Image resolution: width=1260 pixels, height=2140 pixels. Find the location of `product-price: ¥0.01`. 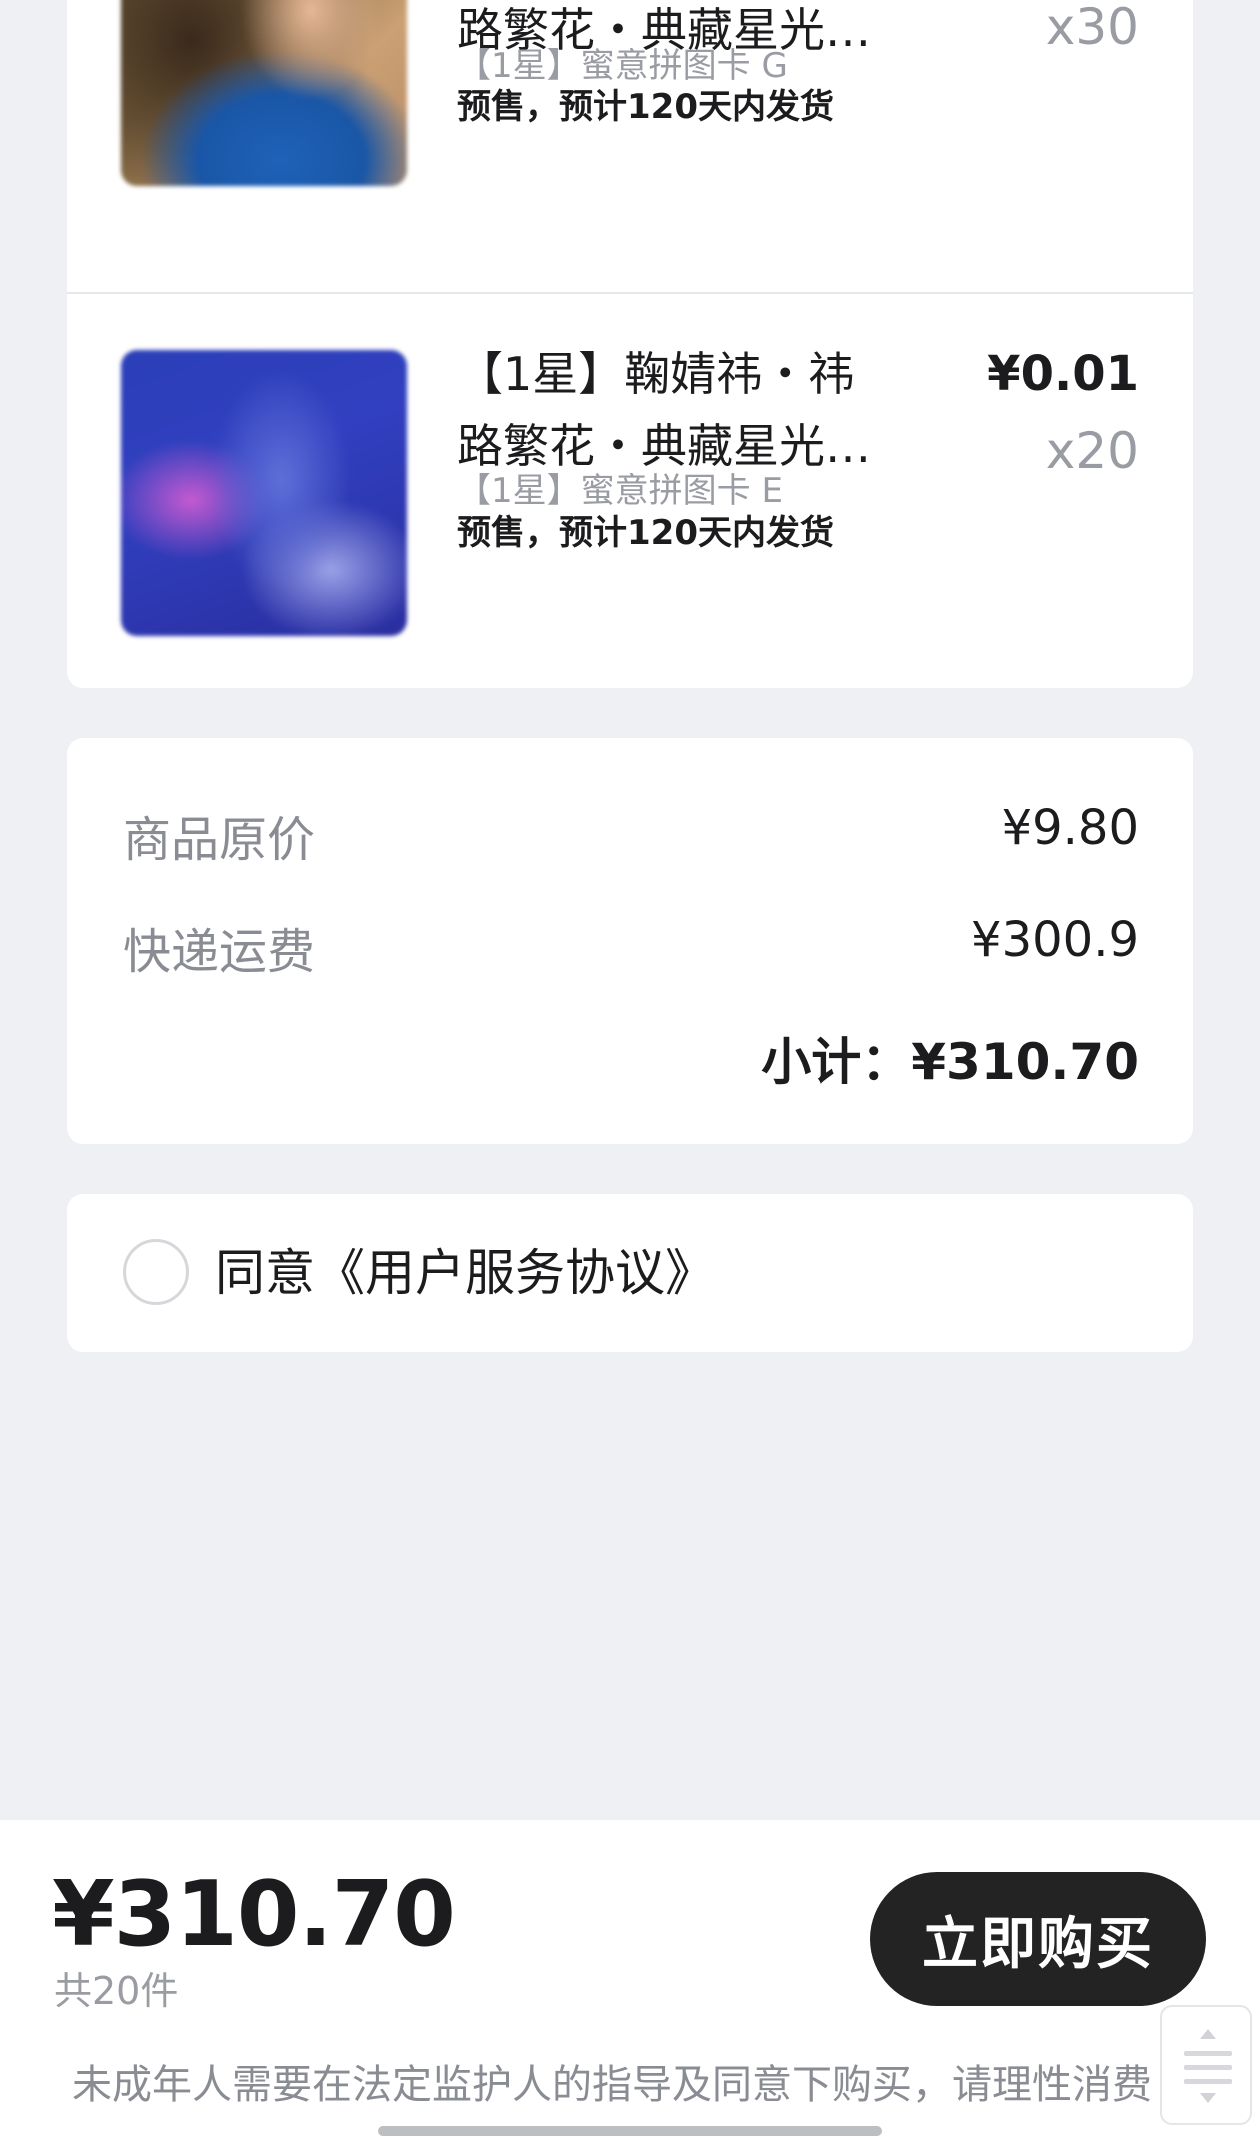

product-price: ¥0.01 is located at coordinates (1063, 374).